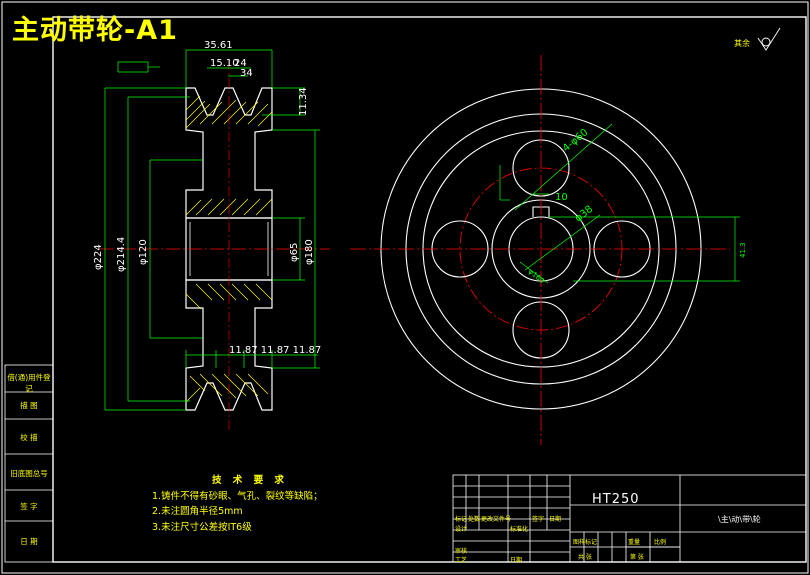  What do you see at coordinates (303, 101) in the screenshot?
I see `dim-groove-depth: 11.34` at bounding box center [303, 101].